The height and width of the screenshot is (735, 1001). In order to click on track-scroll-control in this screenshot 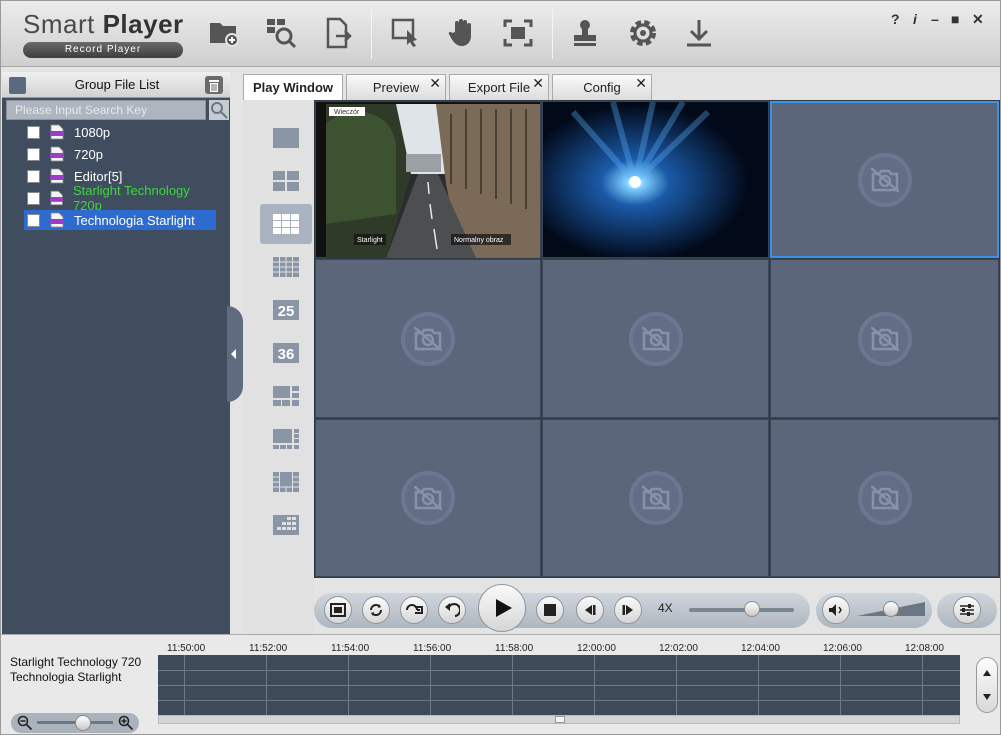, I will do `click(987, 685)`.